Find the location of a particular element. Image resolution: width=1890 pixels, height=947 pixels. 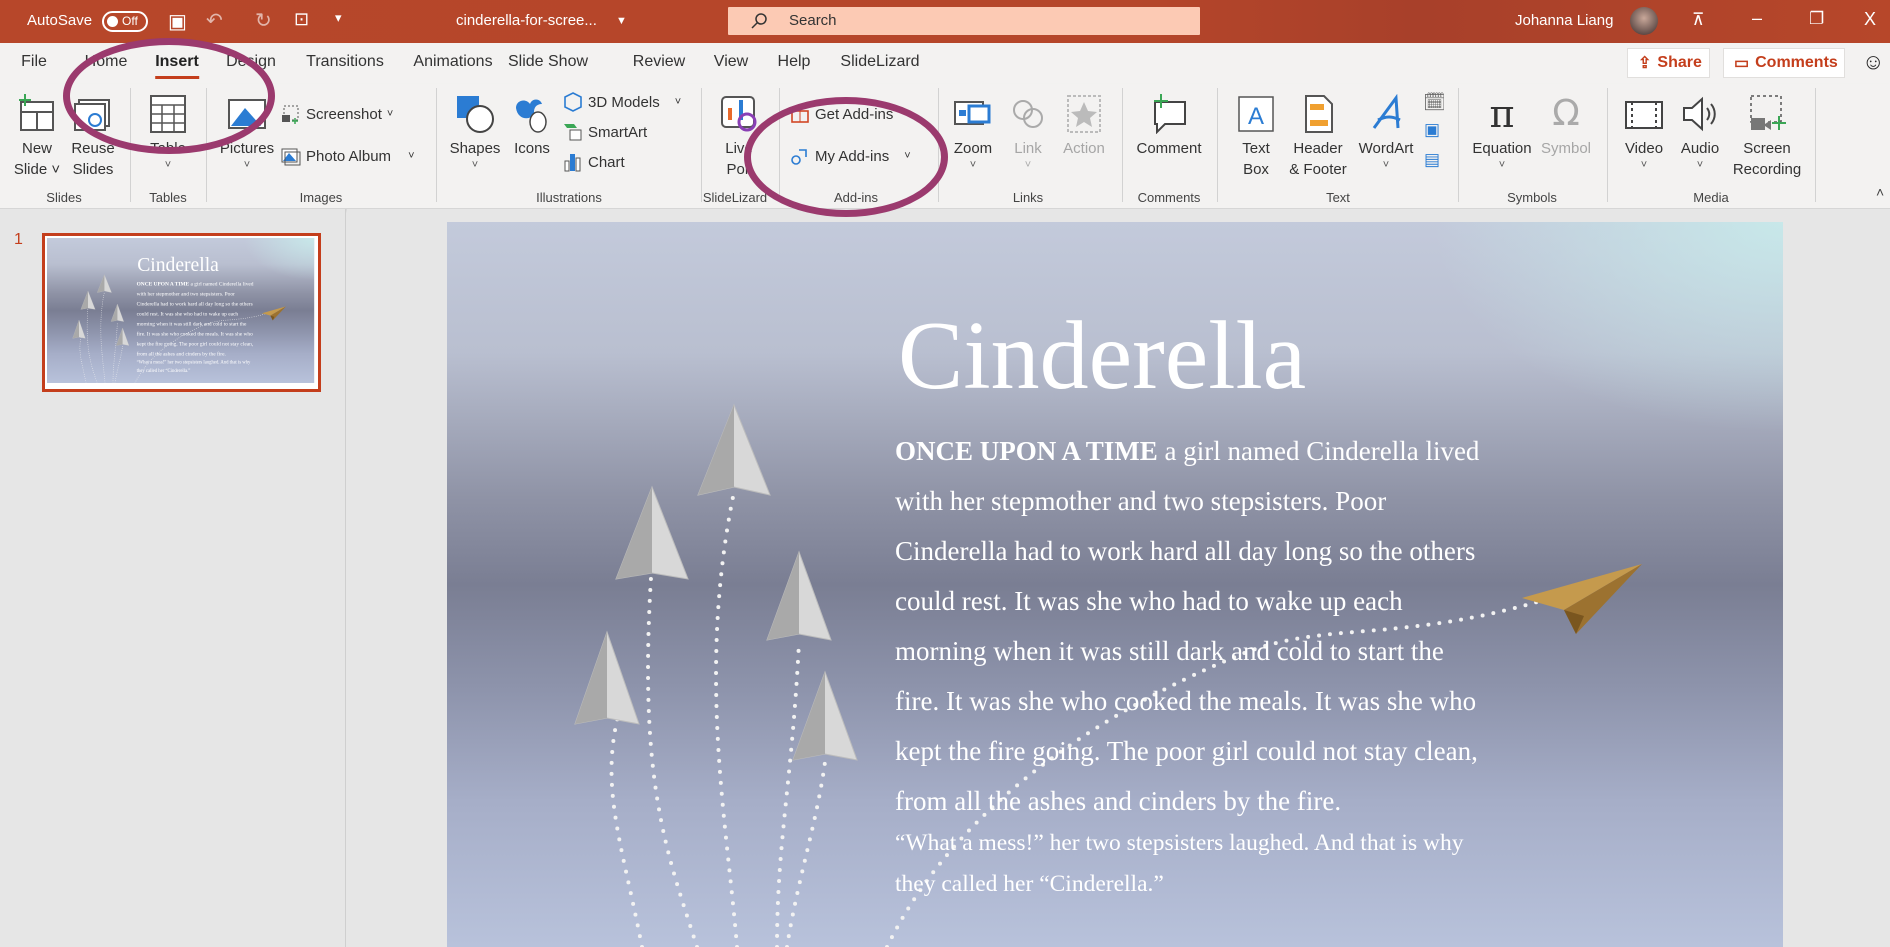

3d-models-button: 3D Models ˅ is located at coordinates (622, 102).